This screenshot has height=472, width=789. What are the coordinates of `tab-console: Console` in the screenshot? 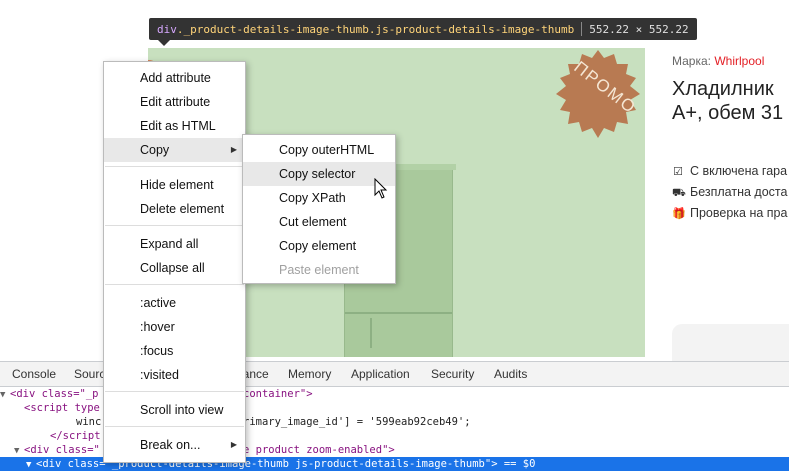 It's located at (34, 374).